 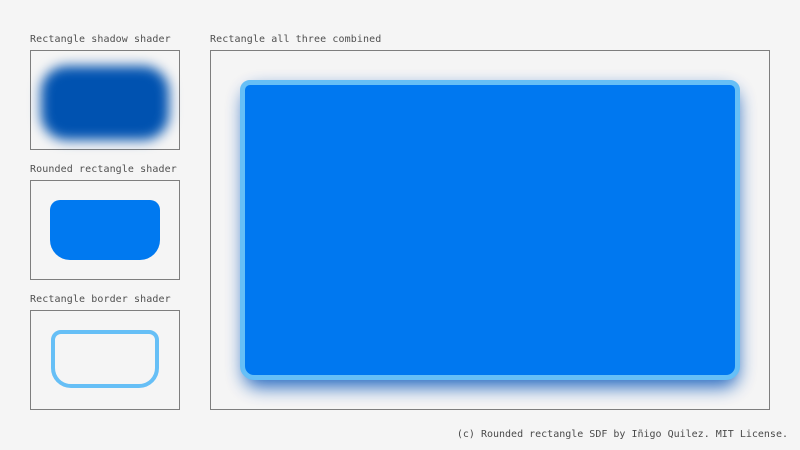 What do you see at coordinates (100, 299) in the screenshot?
I see `border-panel-label: Rectangle border shader` at bounding box center [100, 299].